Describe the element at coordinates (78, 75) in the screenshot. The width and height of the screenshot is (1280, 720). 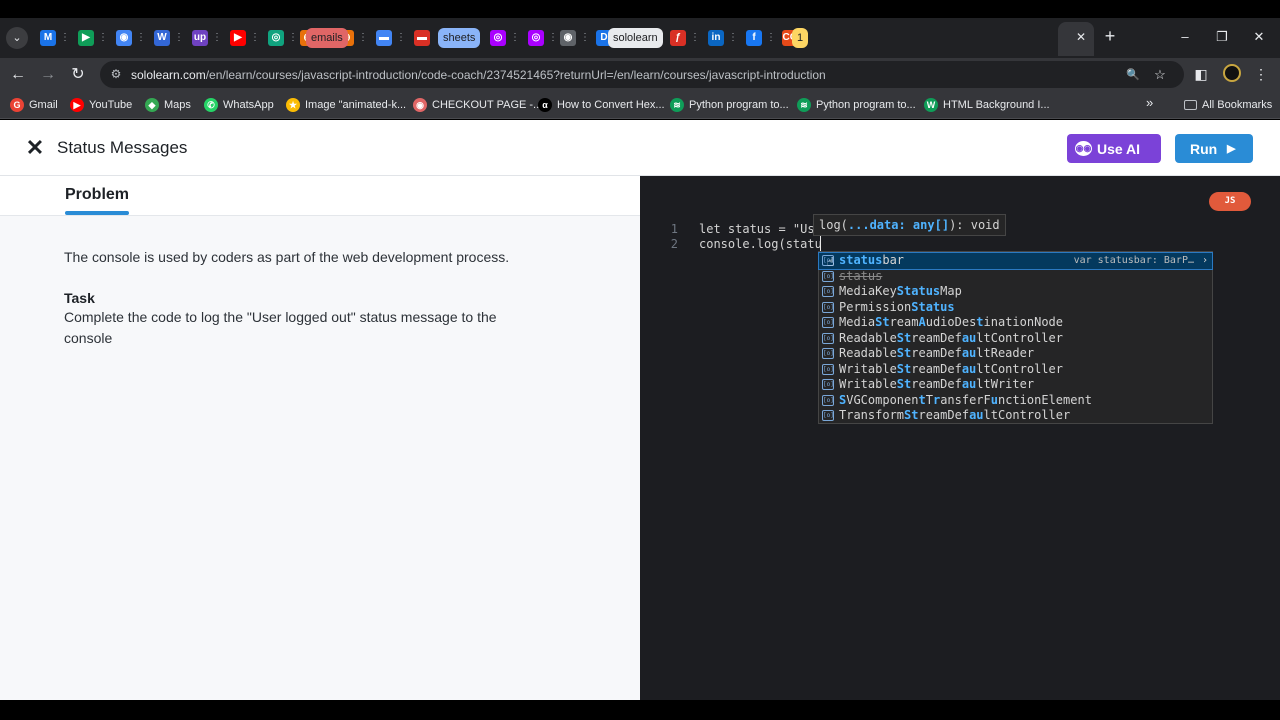
I see `reload-icon: ↻` at that location.